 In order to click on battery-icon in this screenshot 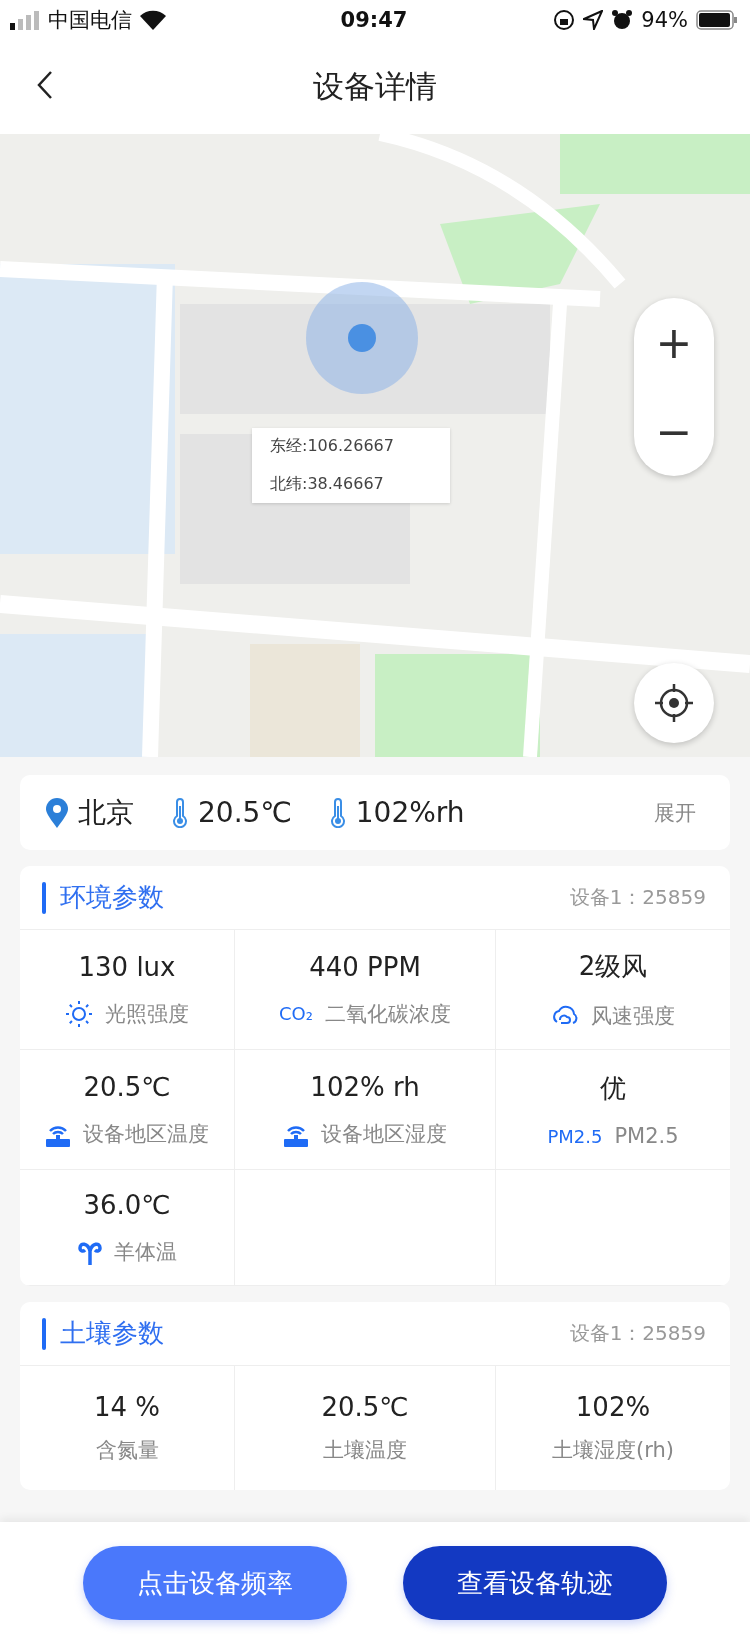, I will do `click(717, 20)`.